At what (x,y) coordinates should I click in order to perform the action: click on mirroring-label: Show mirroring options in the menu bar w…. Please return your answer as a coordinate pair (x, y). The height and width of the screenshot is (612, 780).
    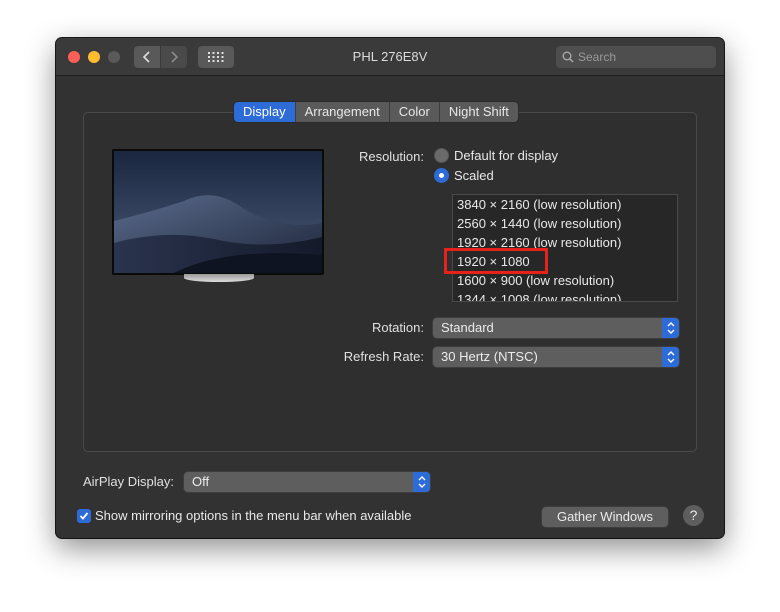
    Looking at the image, I should click on (253, 515).